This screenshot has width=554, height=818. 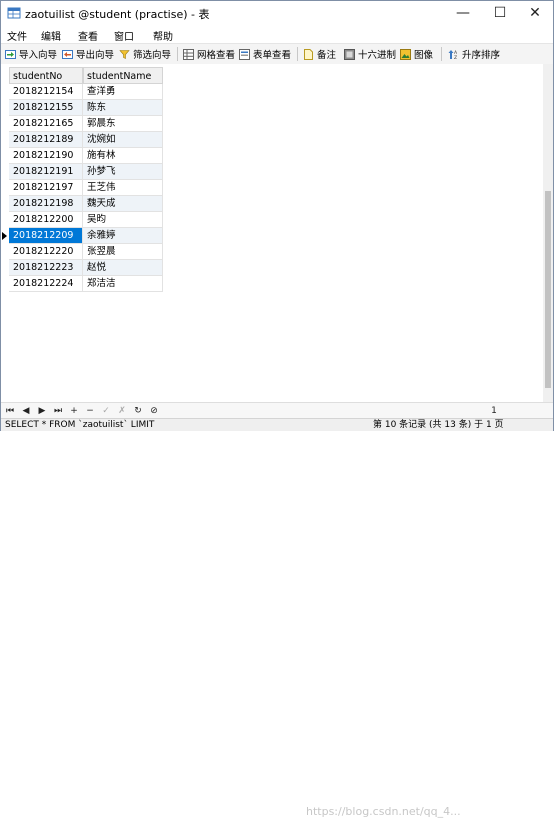 I want to click on current-row-indicator-icon, so click(x=4, y=236).